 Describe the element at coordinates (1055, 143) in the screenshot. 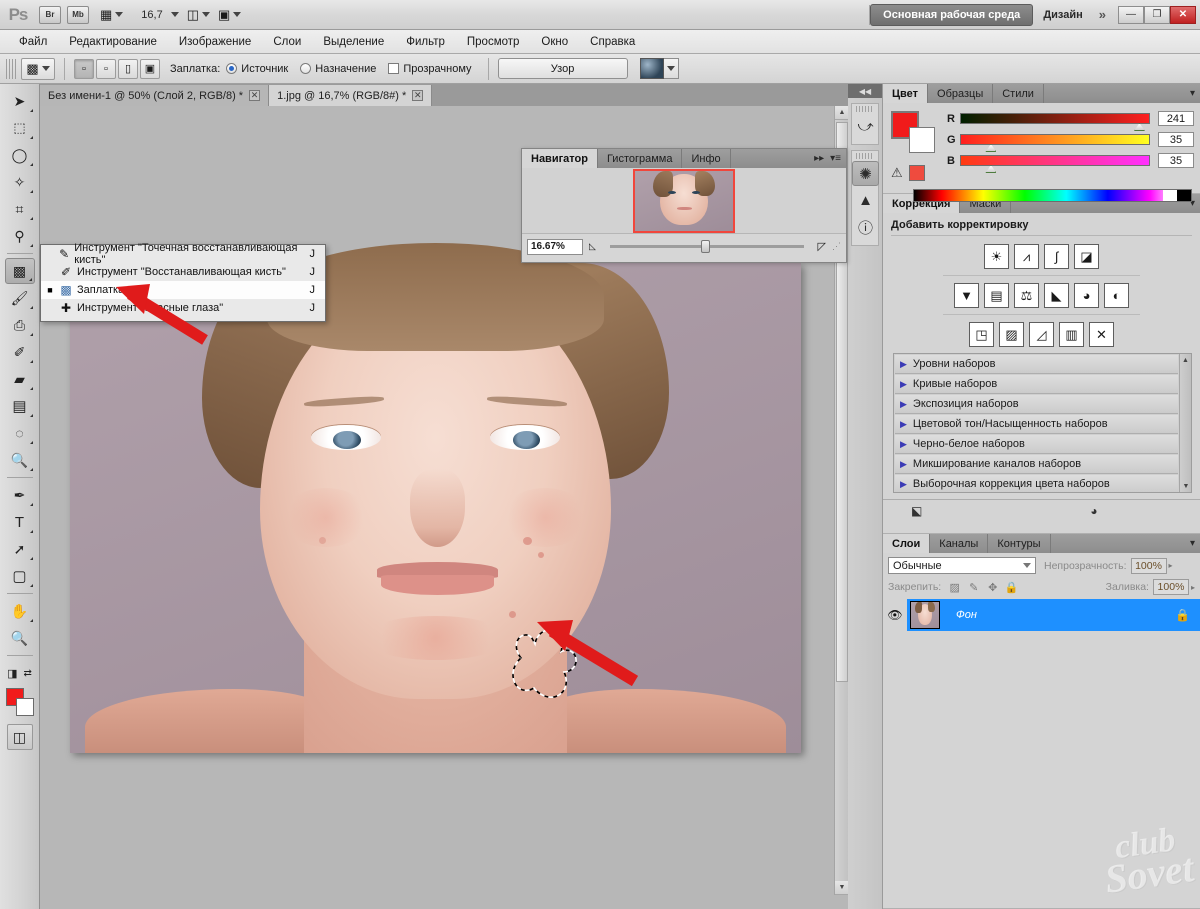

I see `g-slider-track` at that location.